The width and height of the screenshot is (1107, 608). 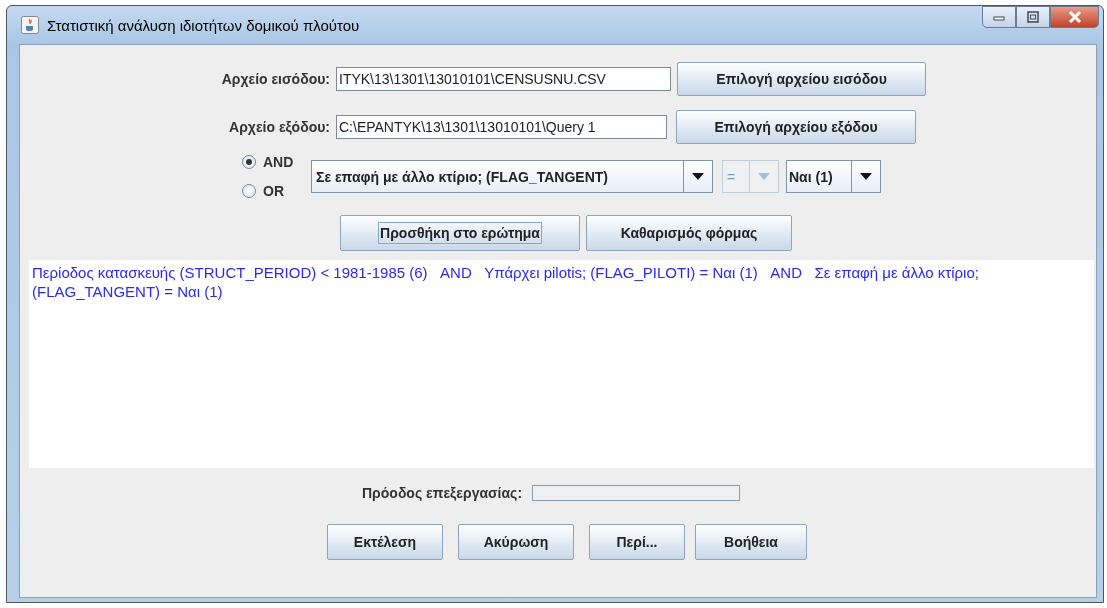 What do you see at coordinates (796, 127) in the screenshot?
I see `choose-output-button: Επιλογή αρχείου εξόδου` at bounding box center [796, 127].